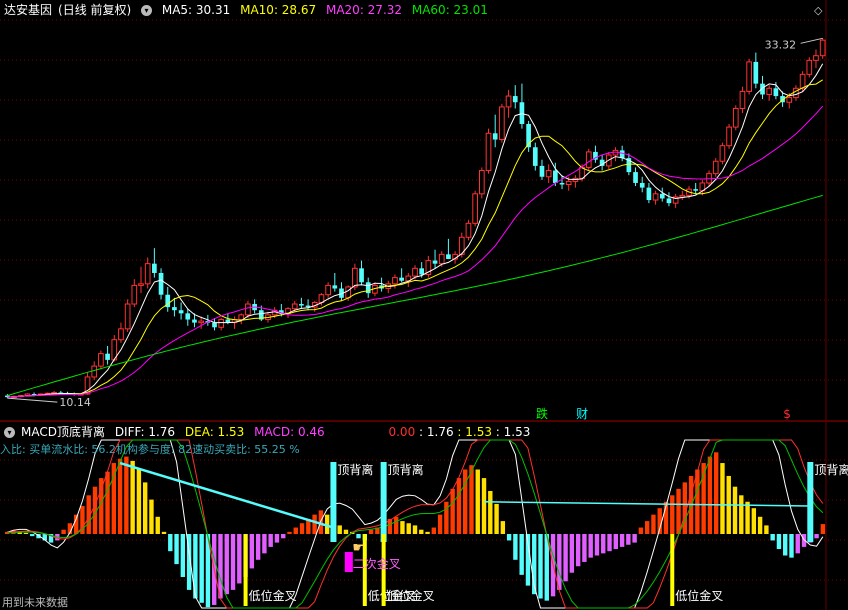 The height and width of the screenshot is (610, 848). What do you see at coordinates (582, 414) in the screenshot?
I see `event-marker: 财` at bounding box center [582, 414].